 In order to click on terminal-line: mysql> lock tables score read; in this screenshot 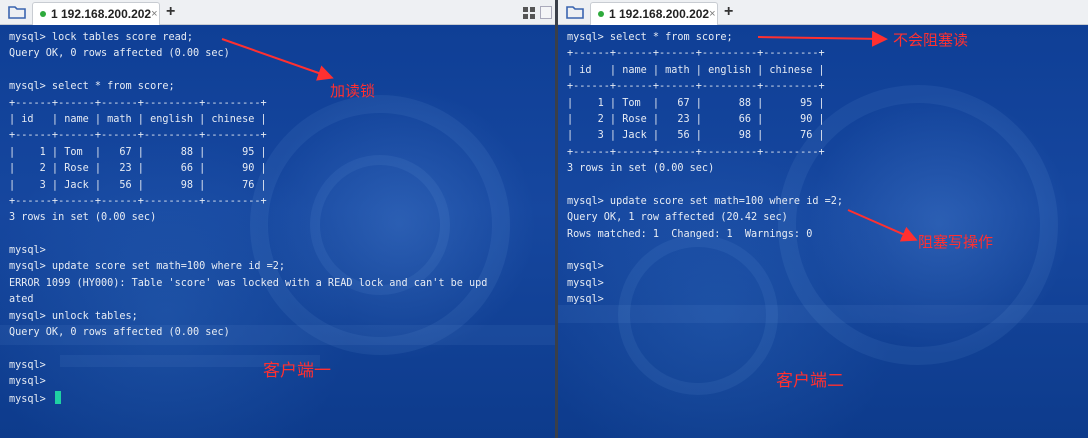, I will do `click(101, 37)`.